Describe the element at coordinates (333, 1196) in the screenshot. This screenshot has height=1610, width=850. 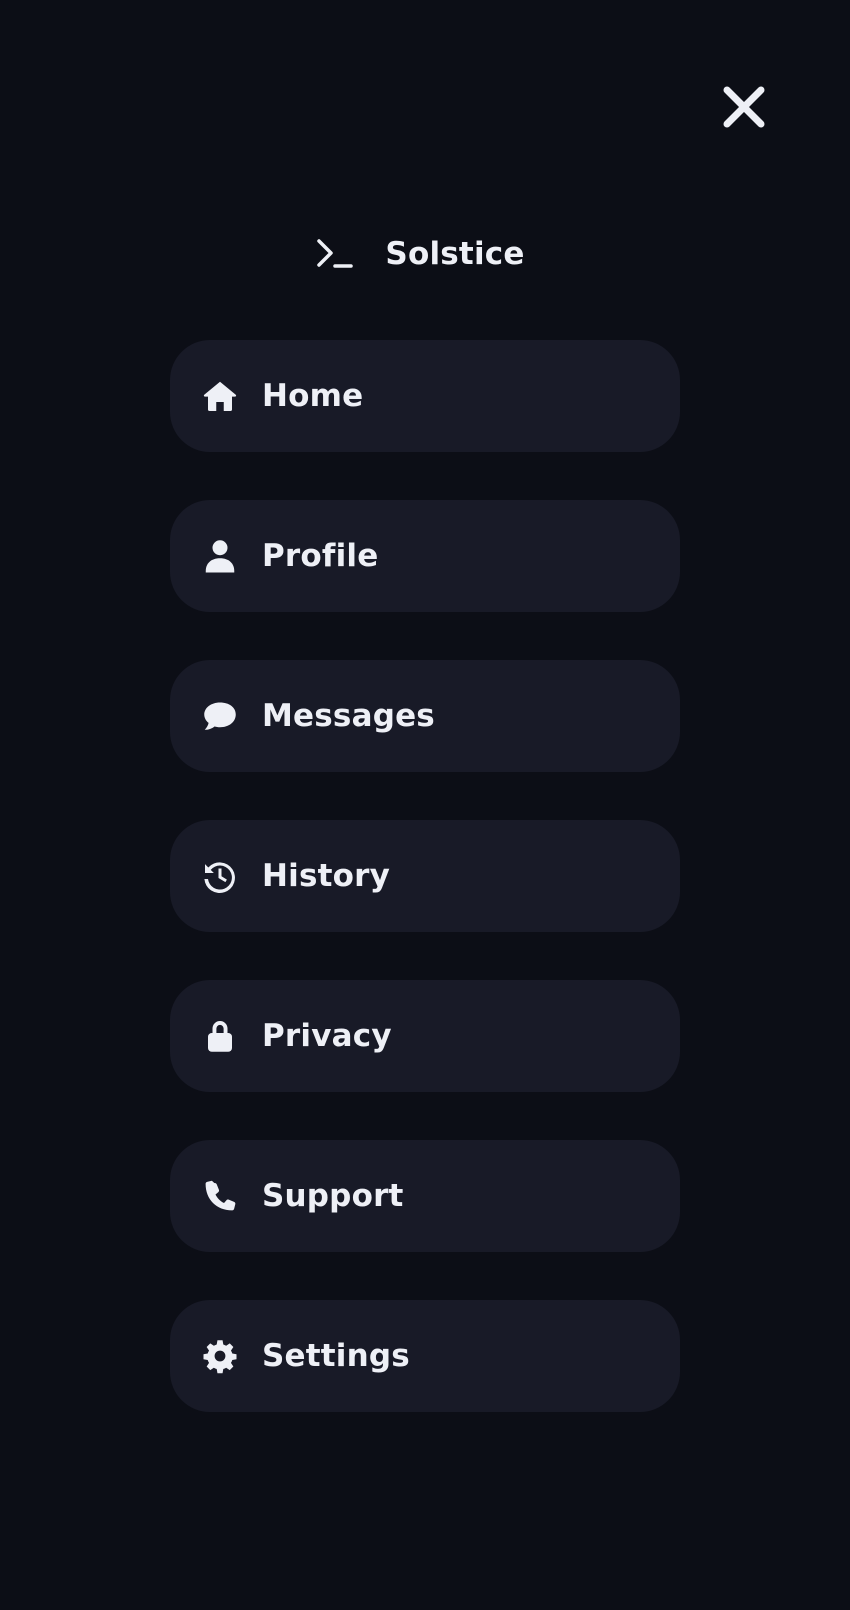
I see `menu-item-label: Support` at that location.